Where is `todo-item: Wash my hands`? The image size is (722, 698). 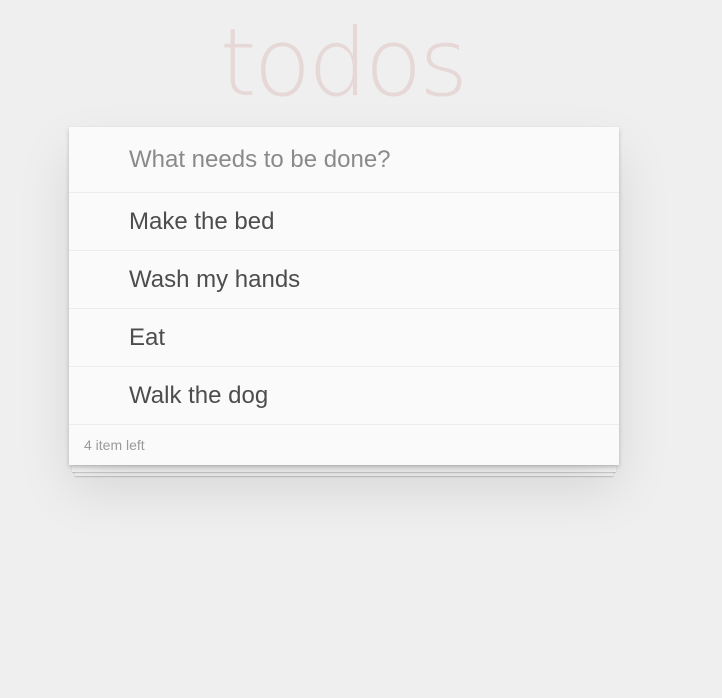 todo-item: Wash my hands is located at coordinates (344, 280).